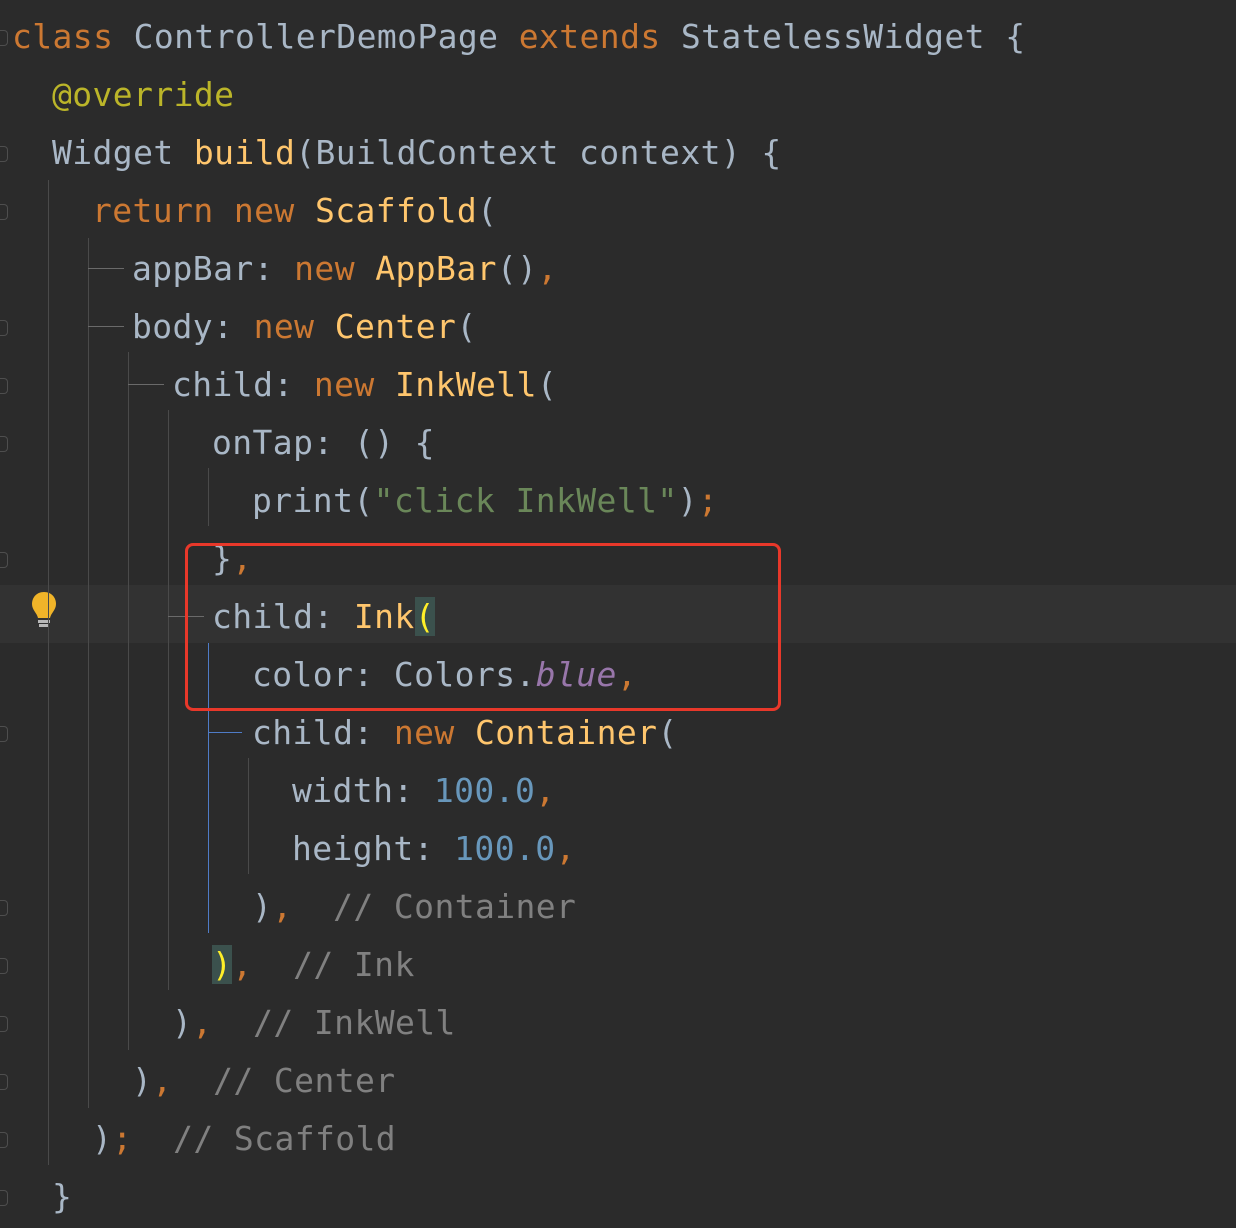 The height and width of the screenshot is (1228, 1236). I want to click on code-line-19: ), // Center, so click(264, 1081).